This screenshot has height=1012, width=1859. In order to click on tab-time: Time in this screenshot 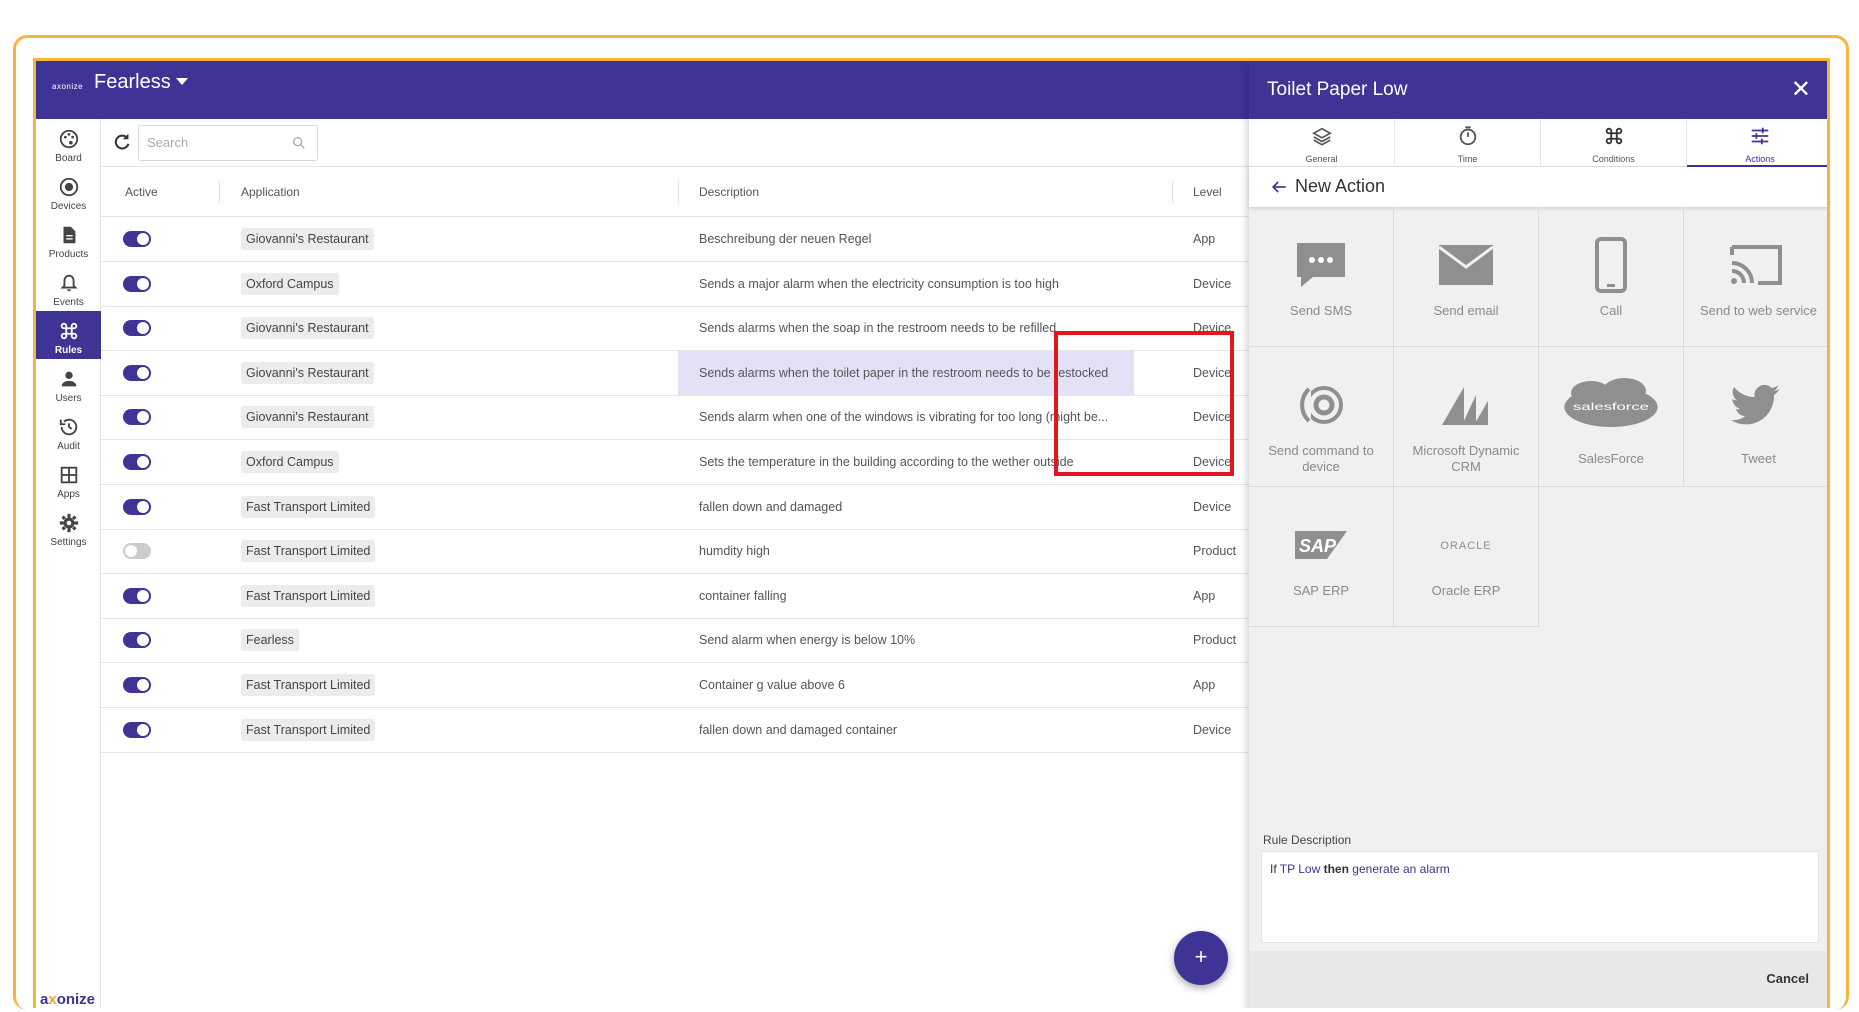, I will do `click(1468, 143)`.